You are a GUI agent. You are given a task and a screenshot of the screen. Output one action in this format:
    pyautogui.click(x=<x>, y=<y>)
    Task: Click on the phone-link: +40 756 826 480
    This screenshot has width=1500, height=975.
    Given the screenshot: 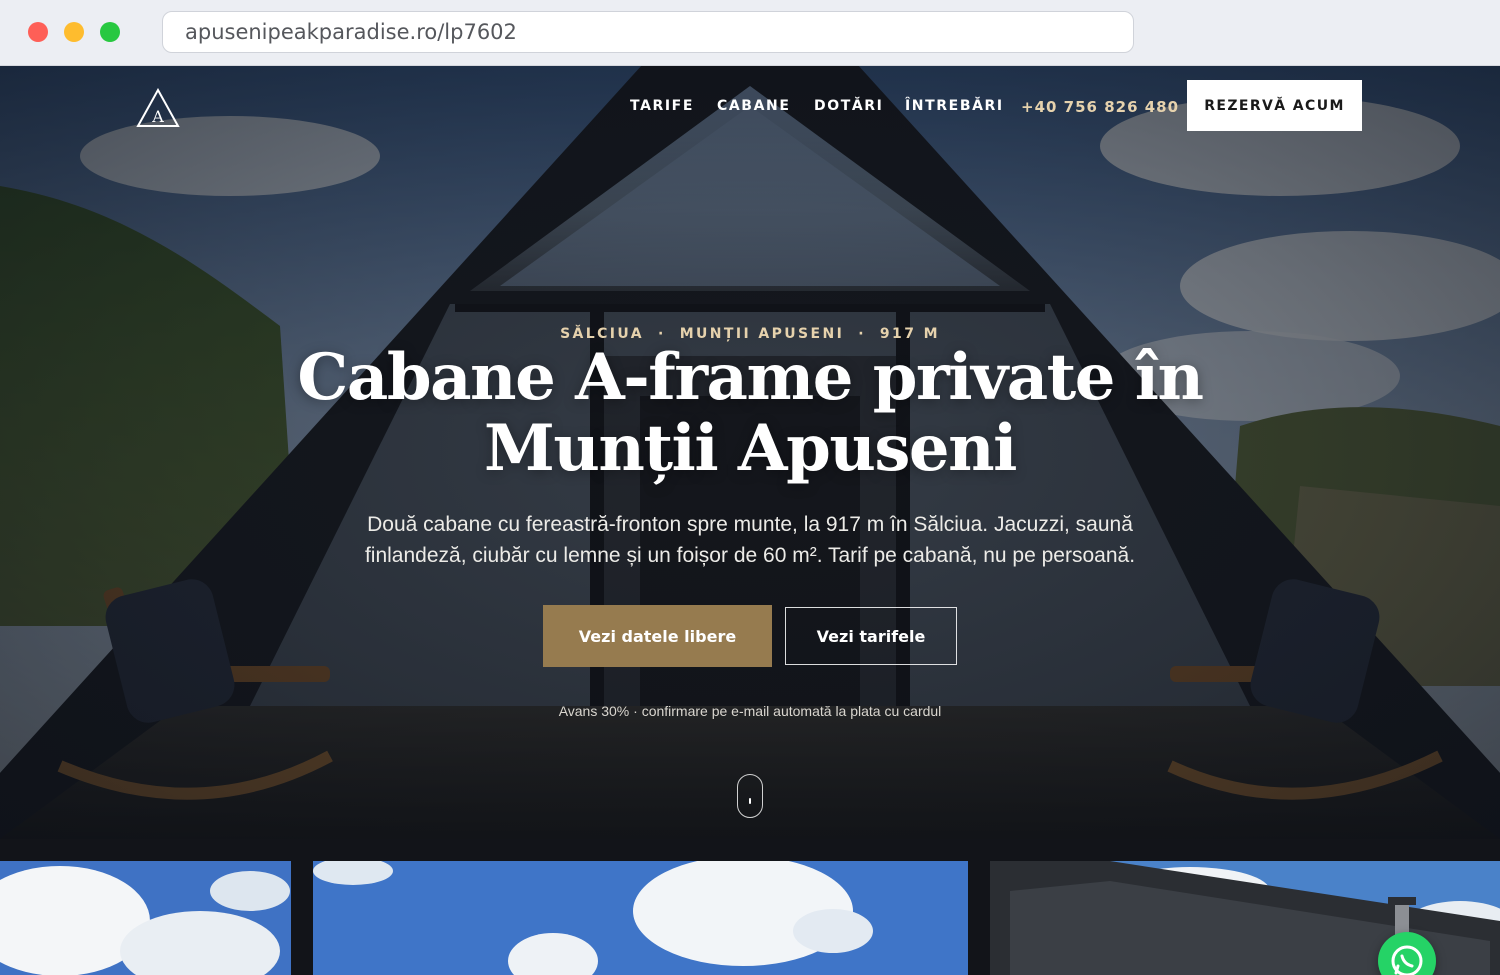 What is the action you would take?
    pyautogui.click(x=1100, y=107)
    